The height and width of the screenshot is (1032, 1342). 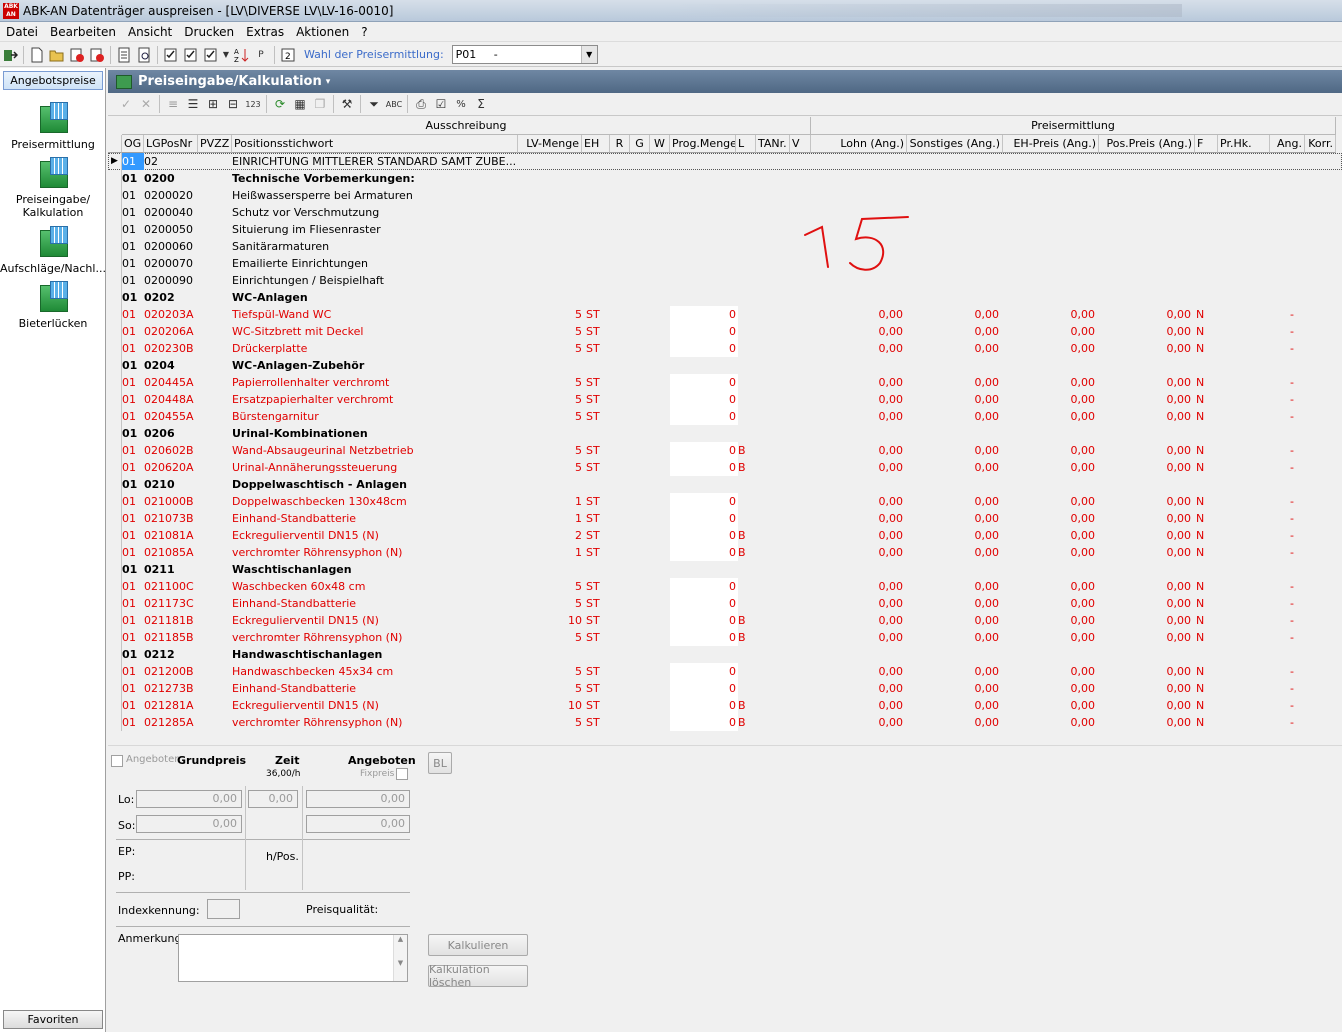 I want to click on table-row: 01 0210 Doppelwaschtisch - Anlagen, so click(x=725, y=484).